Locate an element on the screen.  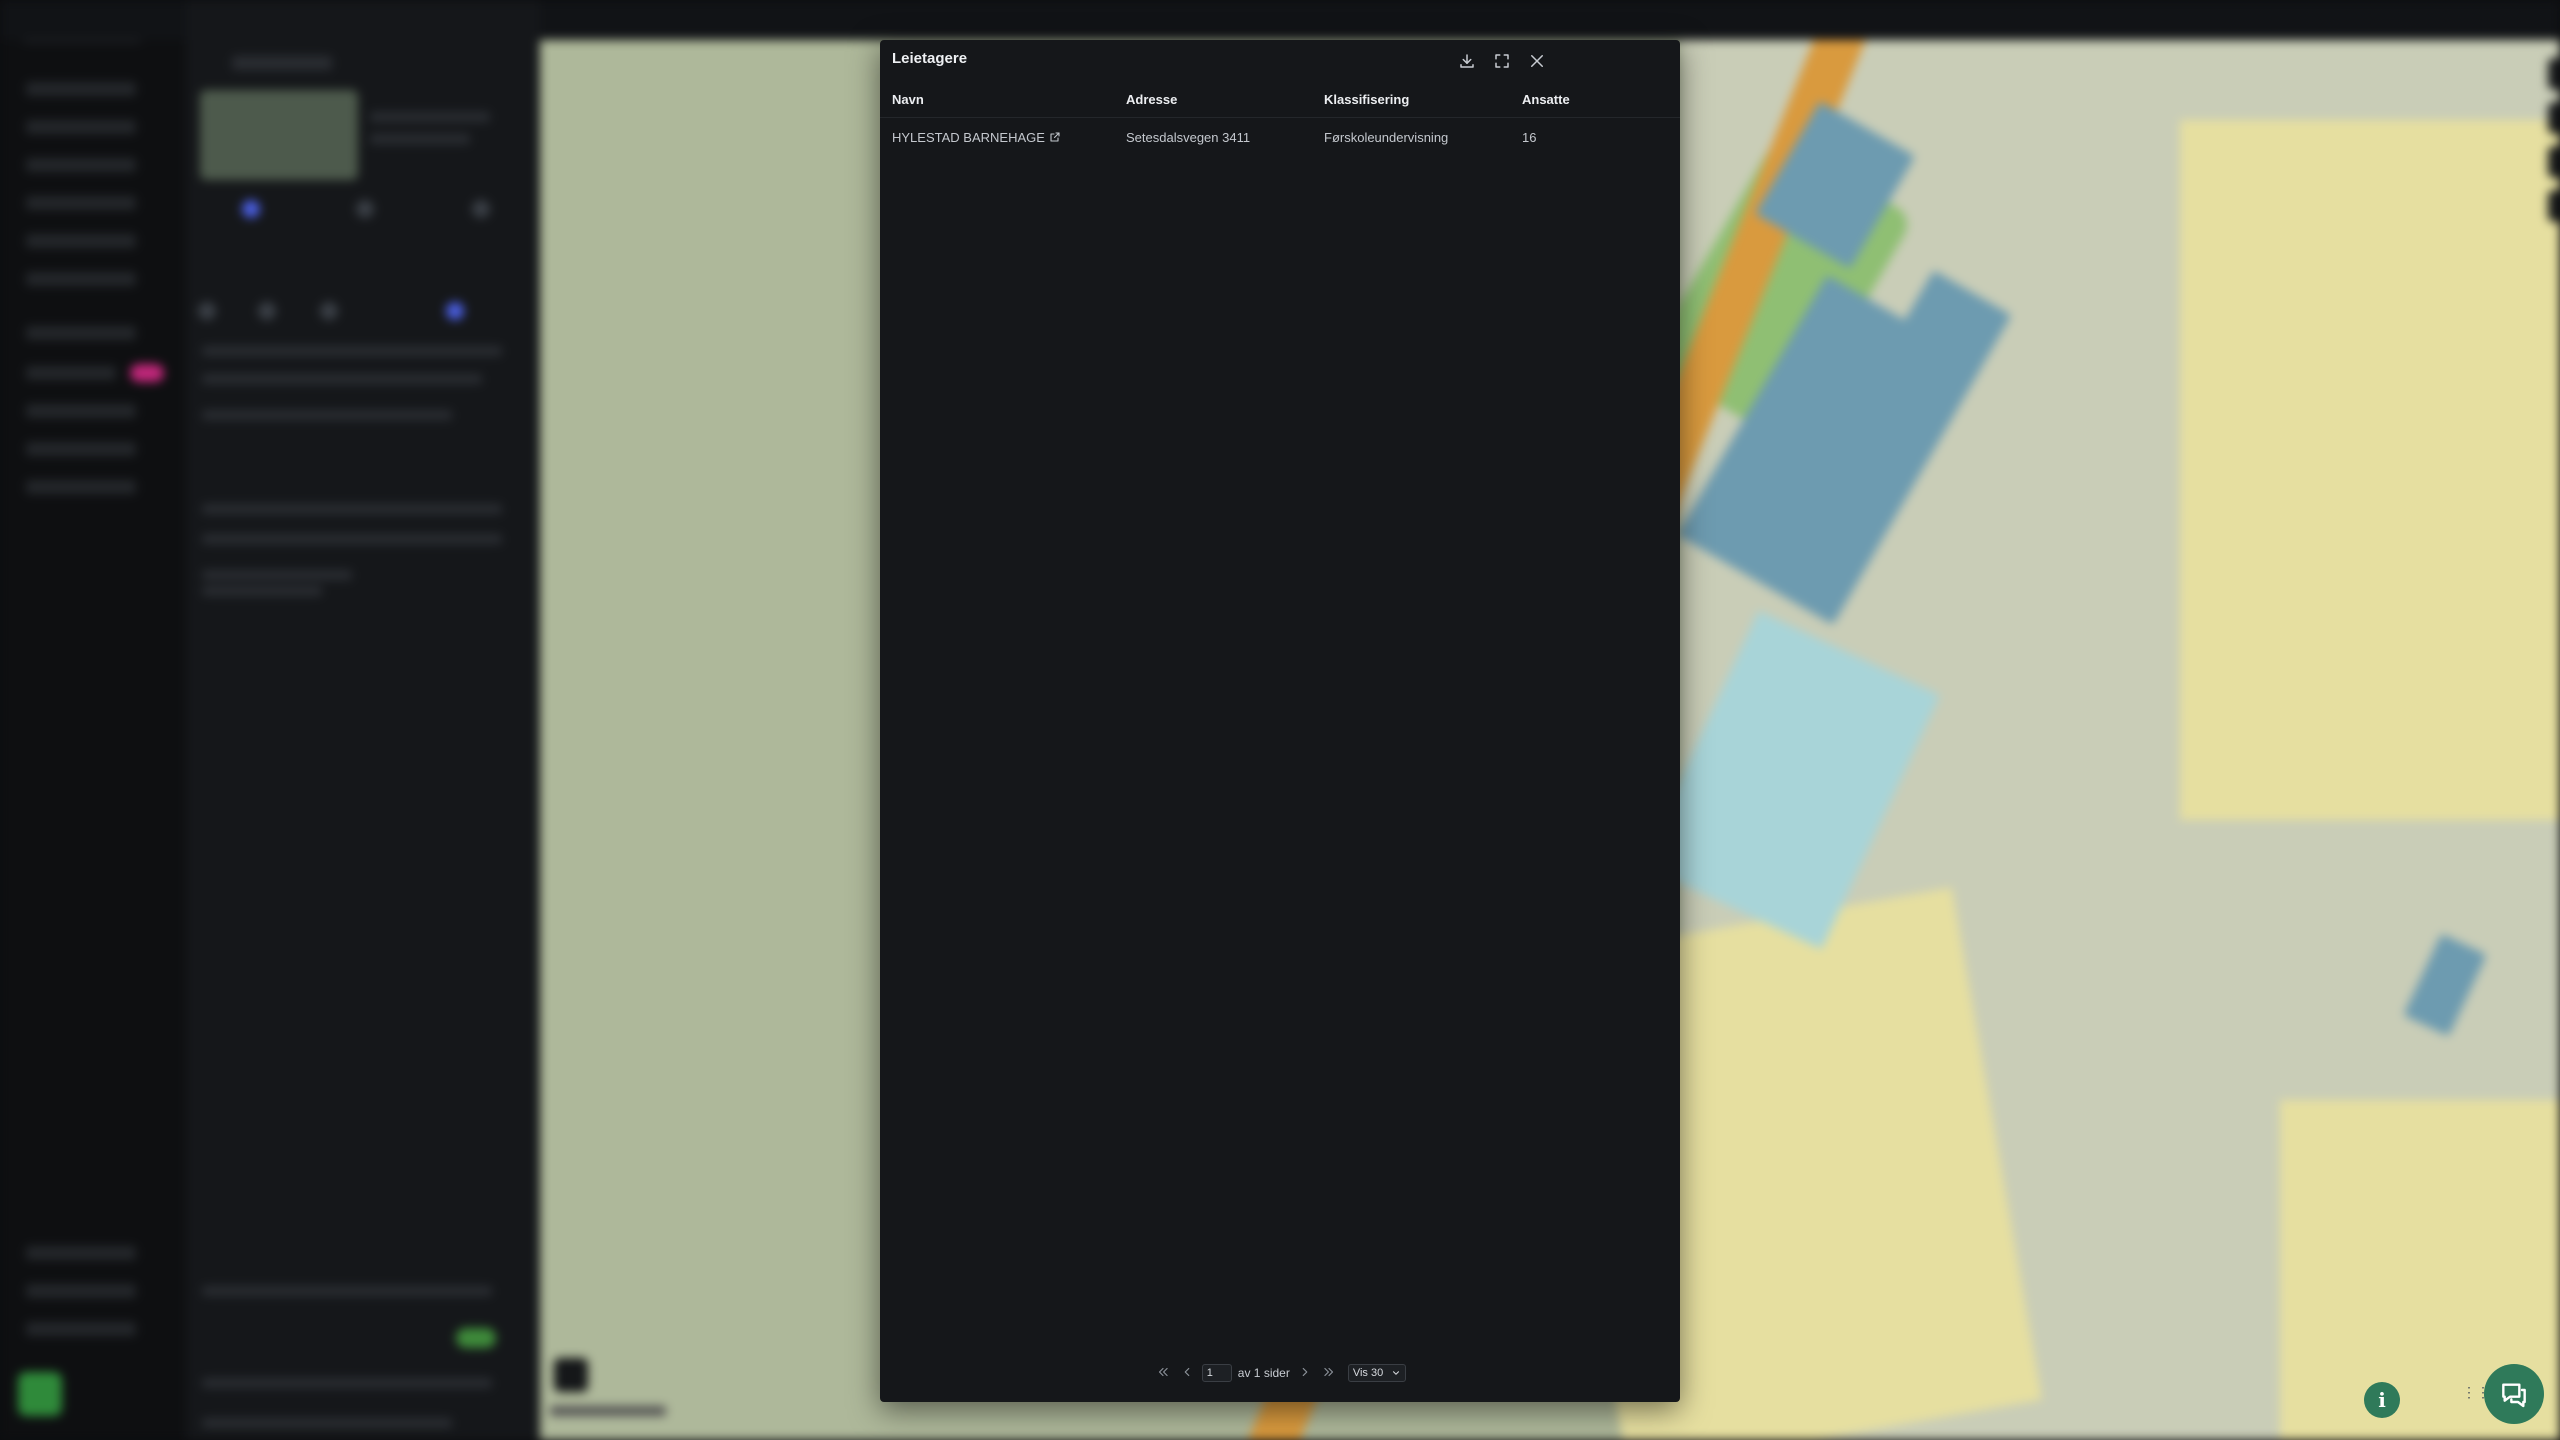
map-zone is located at coordinates (2370, 470).